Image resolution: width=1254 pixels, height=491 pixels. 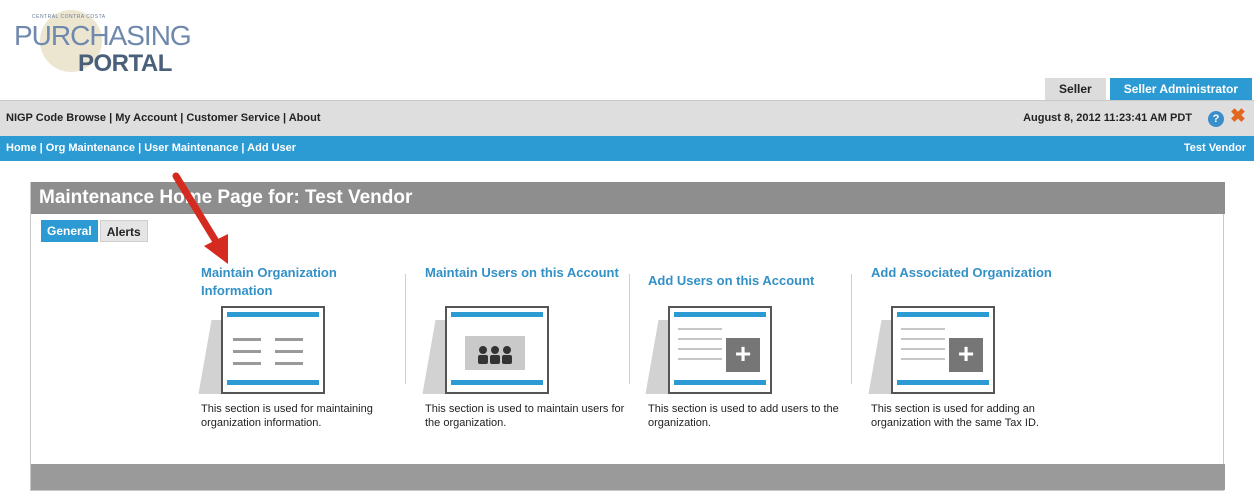 I want to click on form-icon, so click(x=264, y=351).